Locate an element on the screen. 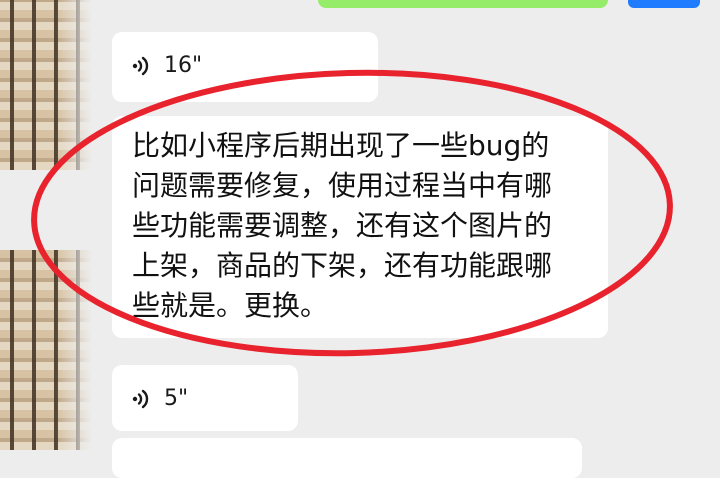  outgoing-message-bubble is located at coordinates (463, 4).